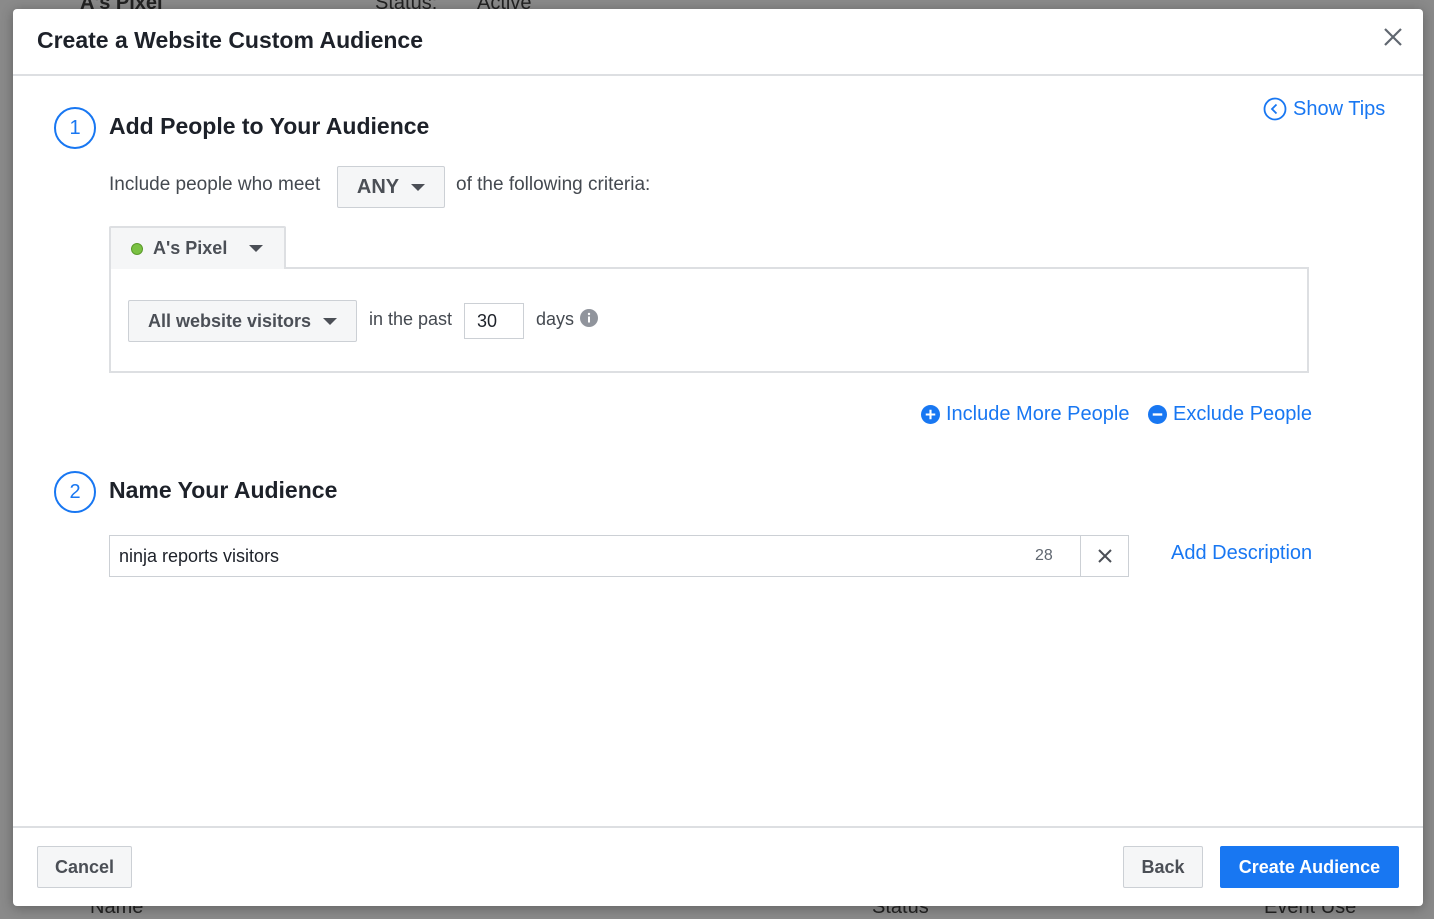  What do you see at coordinates (930, 414) in the screenshot?
I see `plus-circle-icon` at bounding box center [930, 414].